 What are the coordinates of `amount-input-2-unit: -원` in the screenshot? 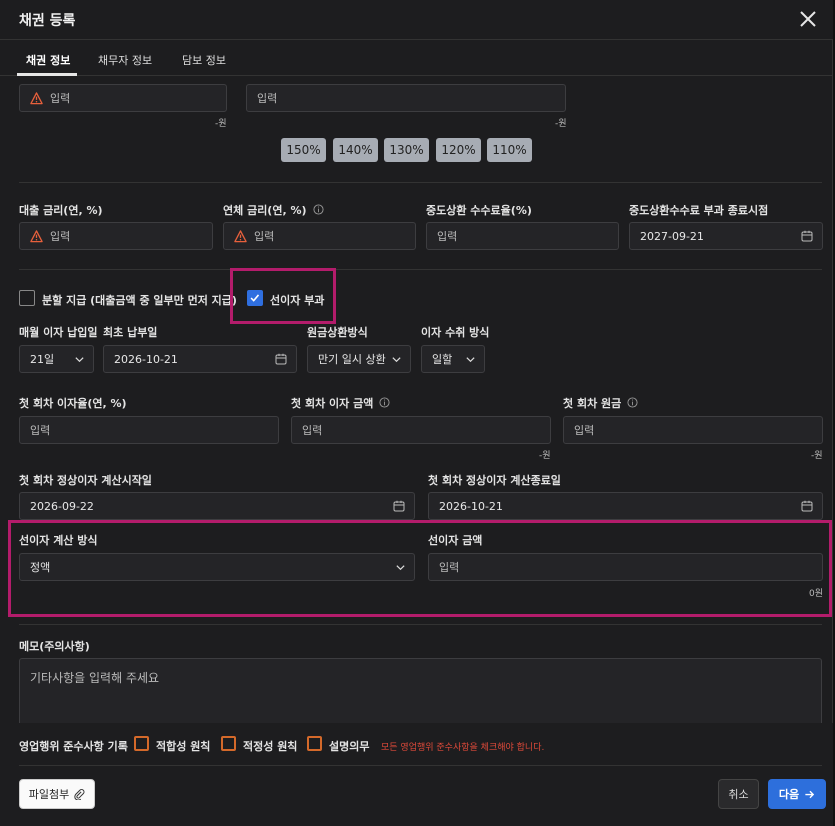 It's located at (561, 124).